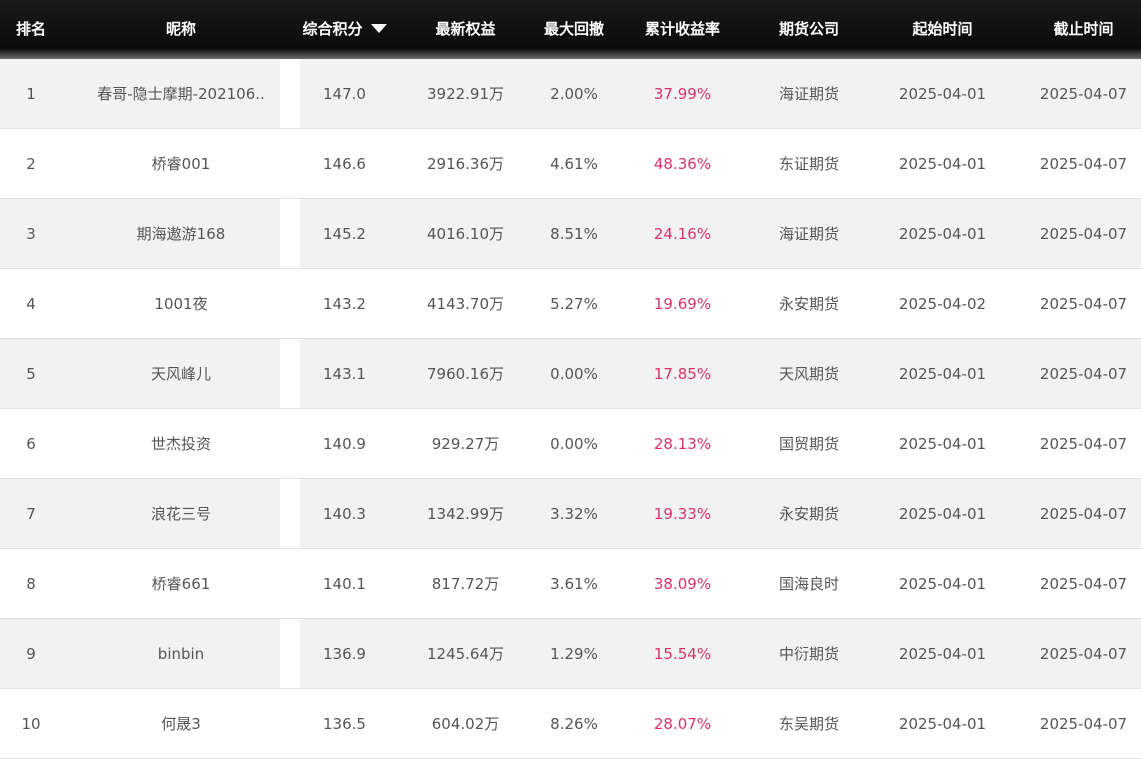 This screenshot has width=1141, height=759. I want to click on cell-nickname: 桥睿001, so click(181, 163).